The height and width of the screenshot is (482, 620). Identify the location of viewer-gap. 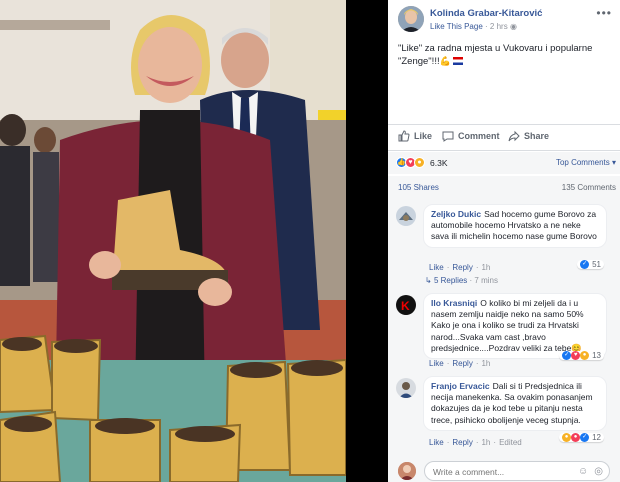
(367, 241).